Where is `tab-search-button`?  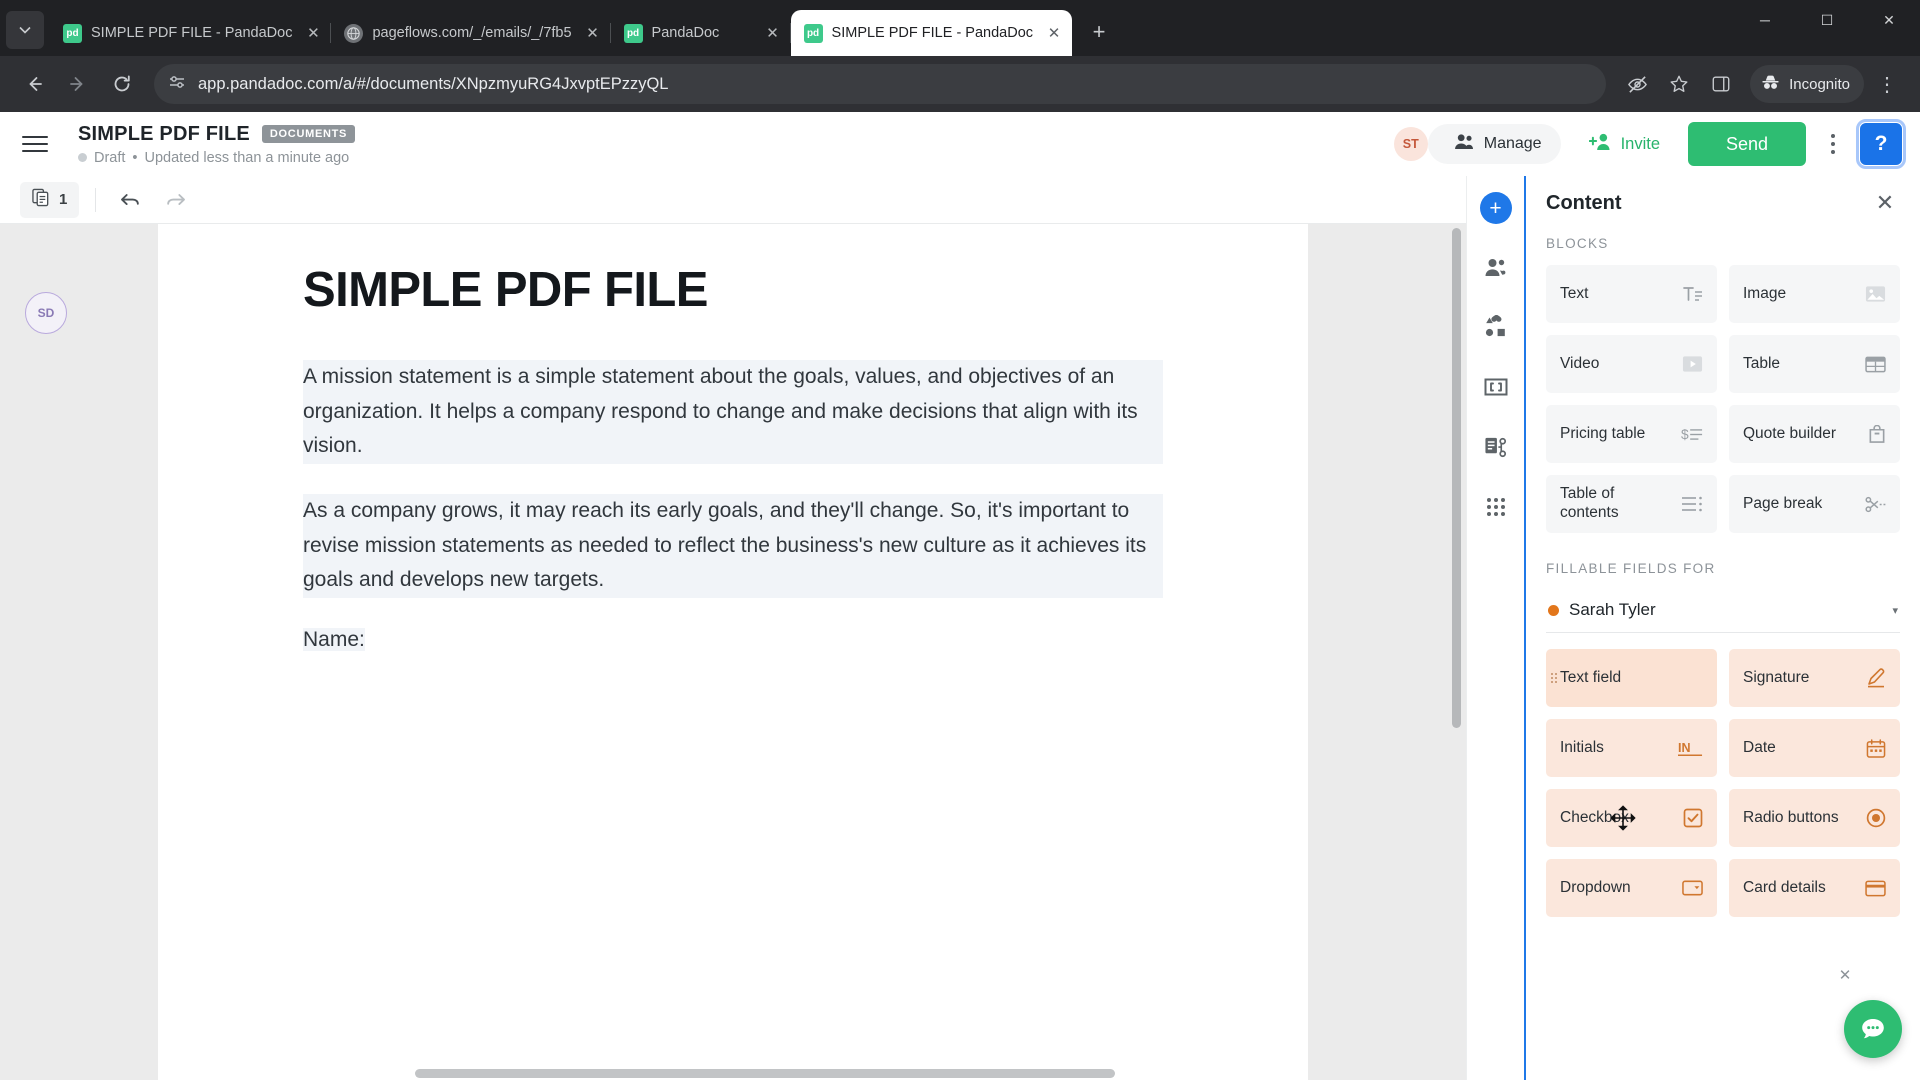 tab-search-button is located at coordinates (25, 30).